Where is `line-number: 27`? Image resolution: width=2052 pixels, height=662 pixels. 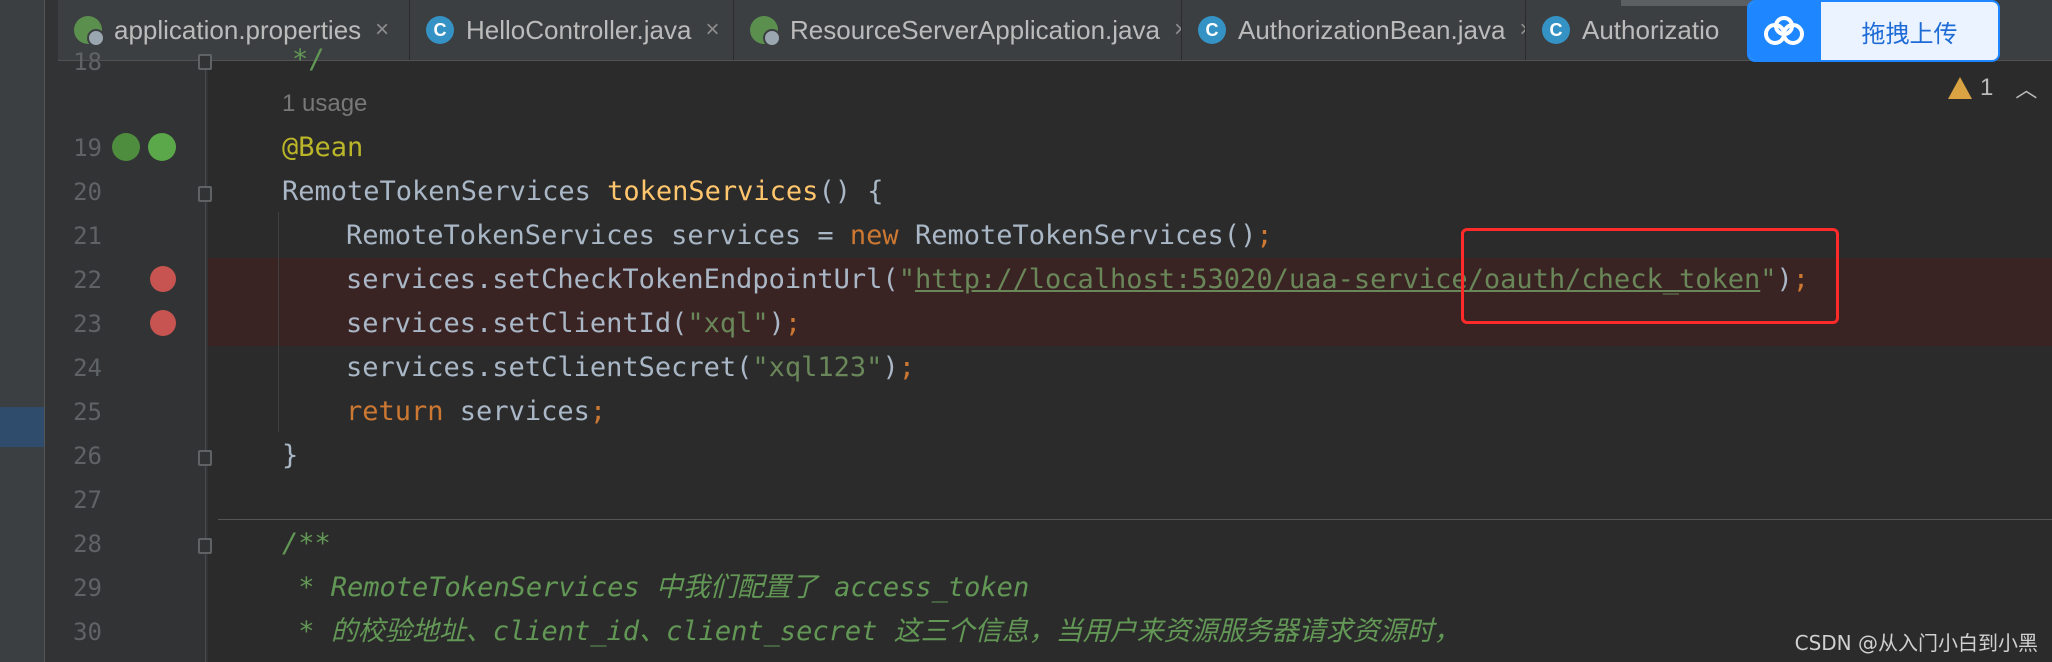
line-number: 27 is located at coordinates (87, 500).